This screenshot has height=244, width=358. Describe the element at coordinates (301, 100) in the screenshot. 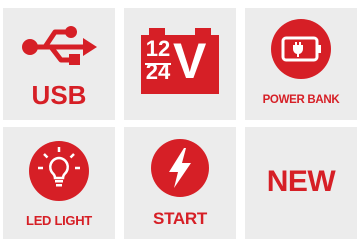

I see `power-bank-label: POWER BANK` at that location.